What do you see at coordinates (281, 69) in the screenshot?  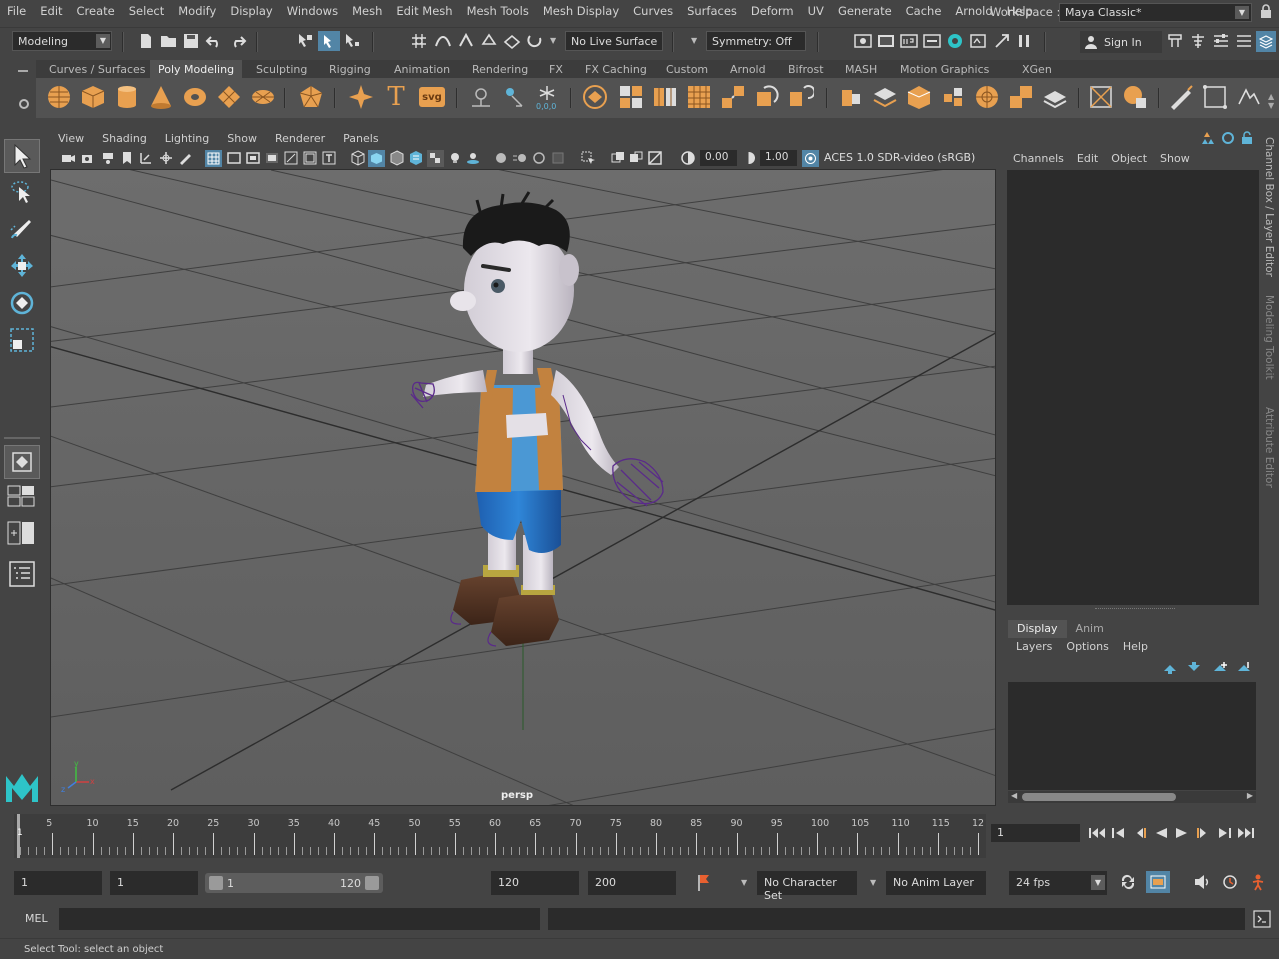 I see `shelf-tab-sculpting: Sculpting` at bounding box center [281, 69].